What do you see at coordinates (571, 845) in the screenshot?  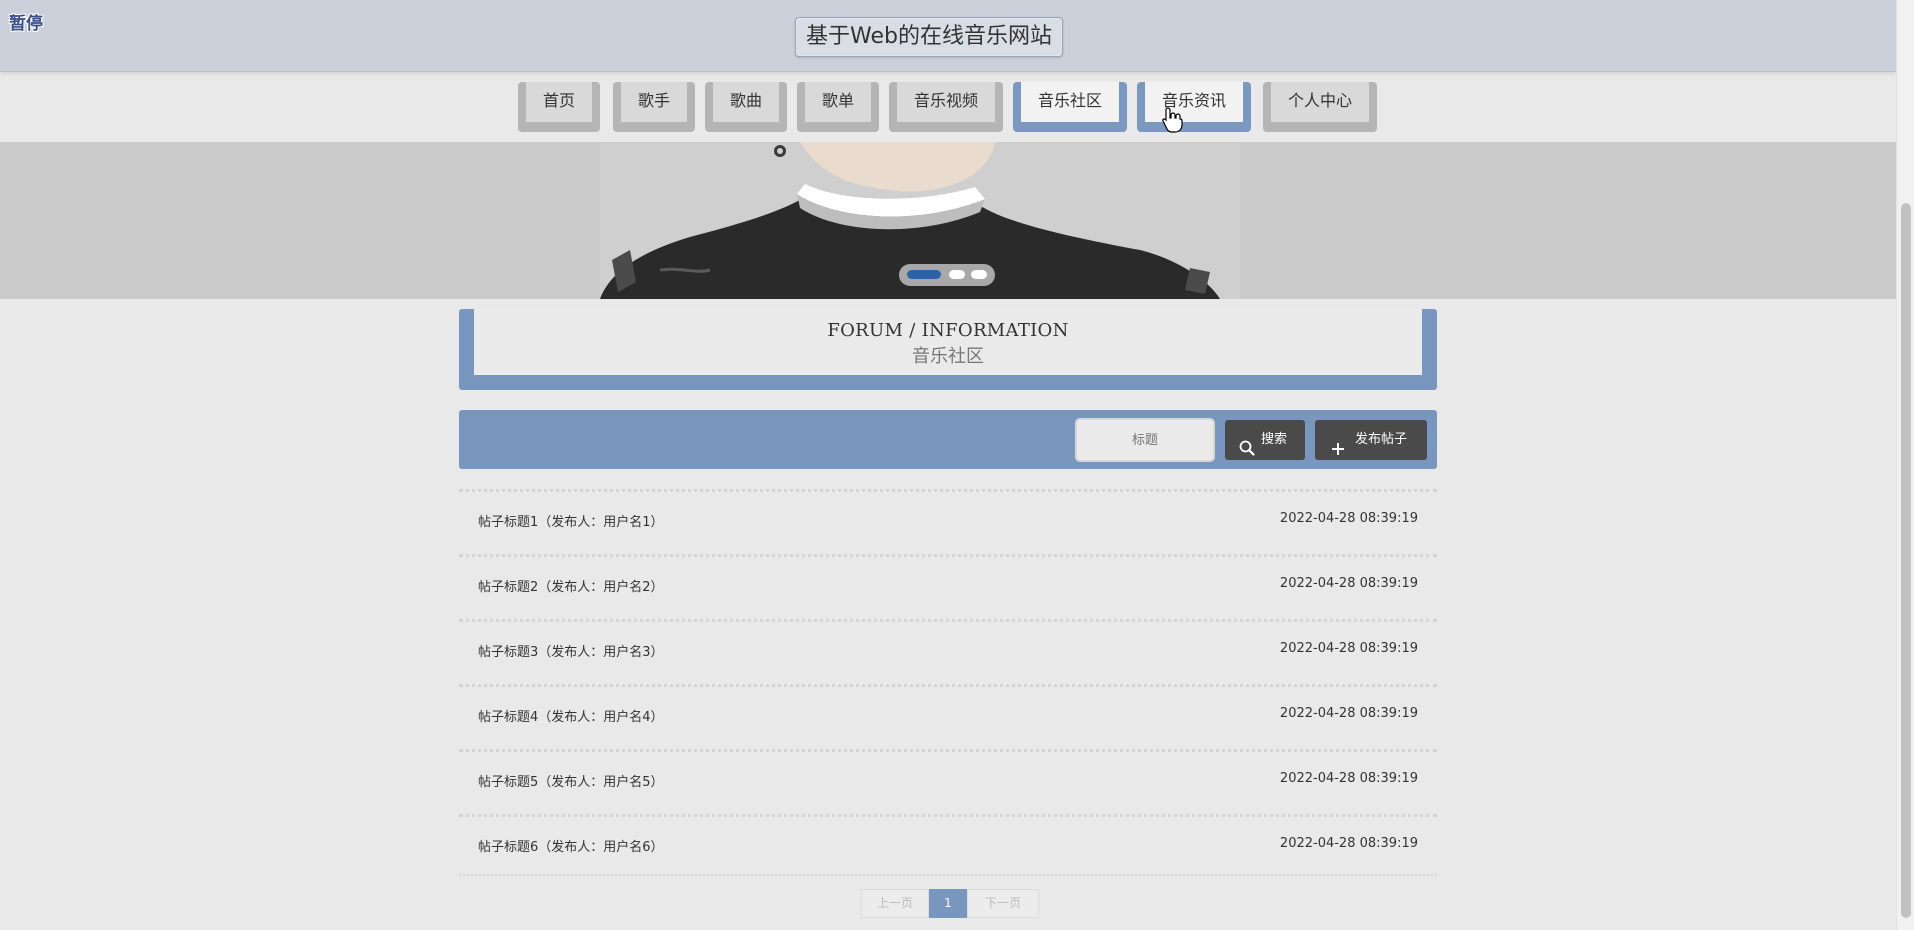 I see `post-title: 帖子标题6（发布人：用户名6）` at bounding box center [571, 845].